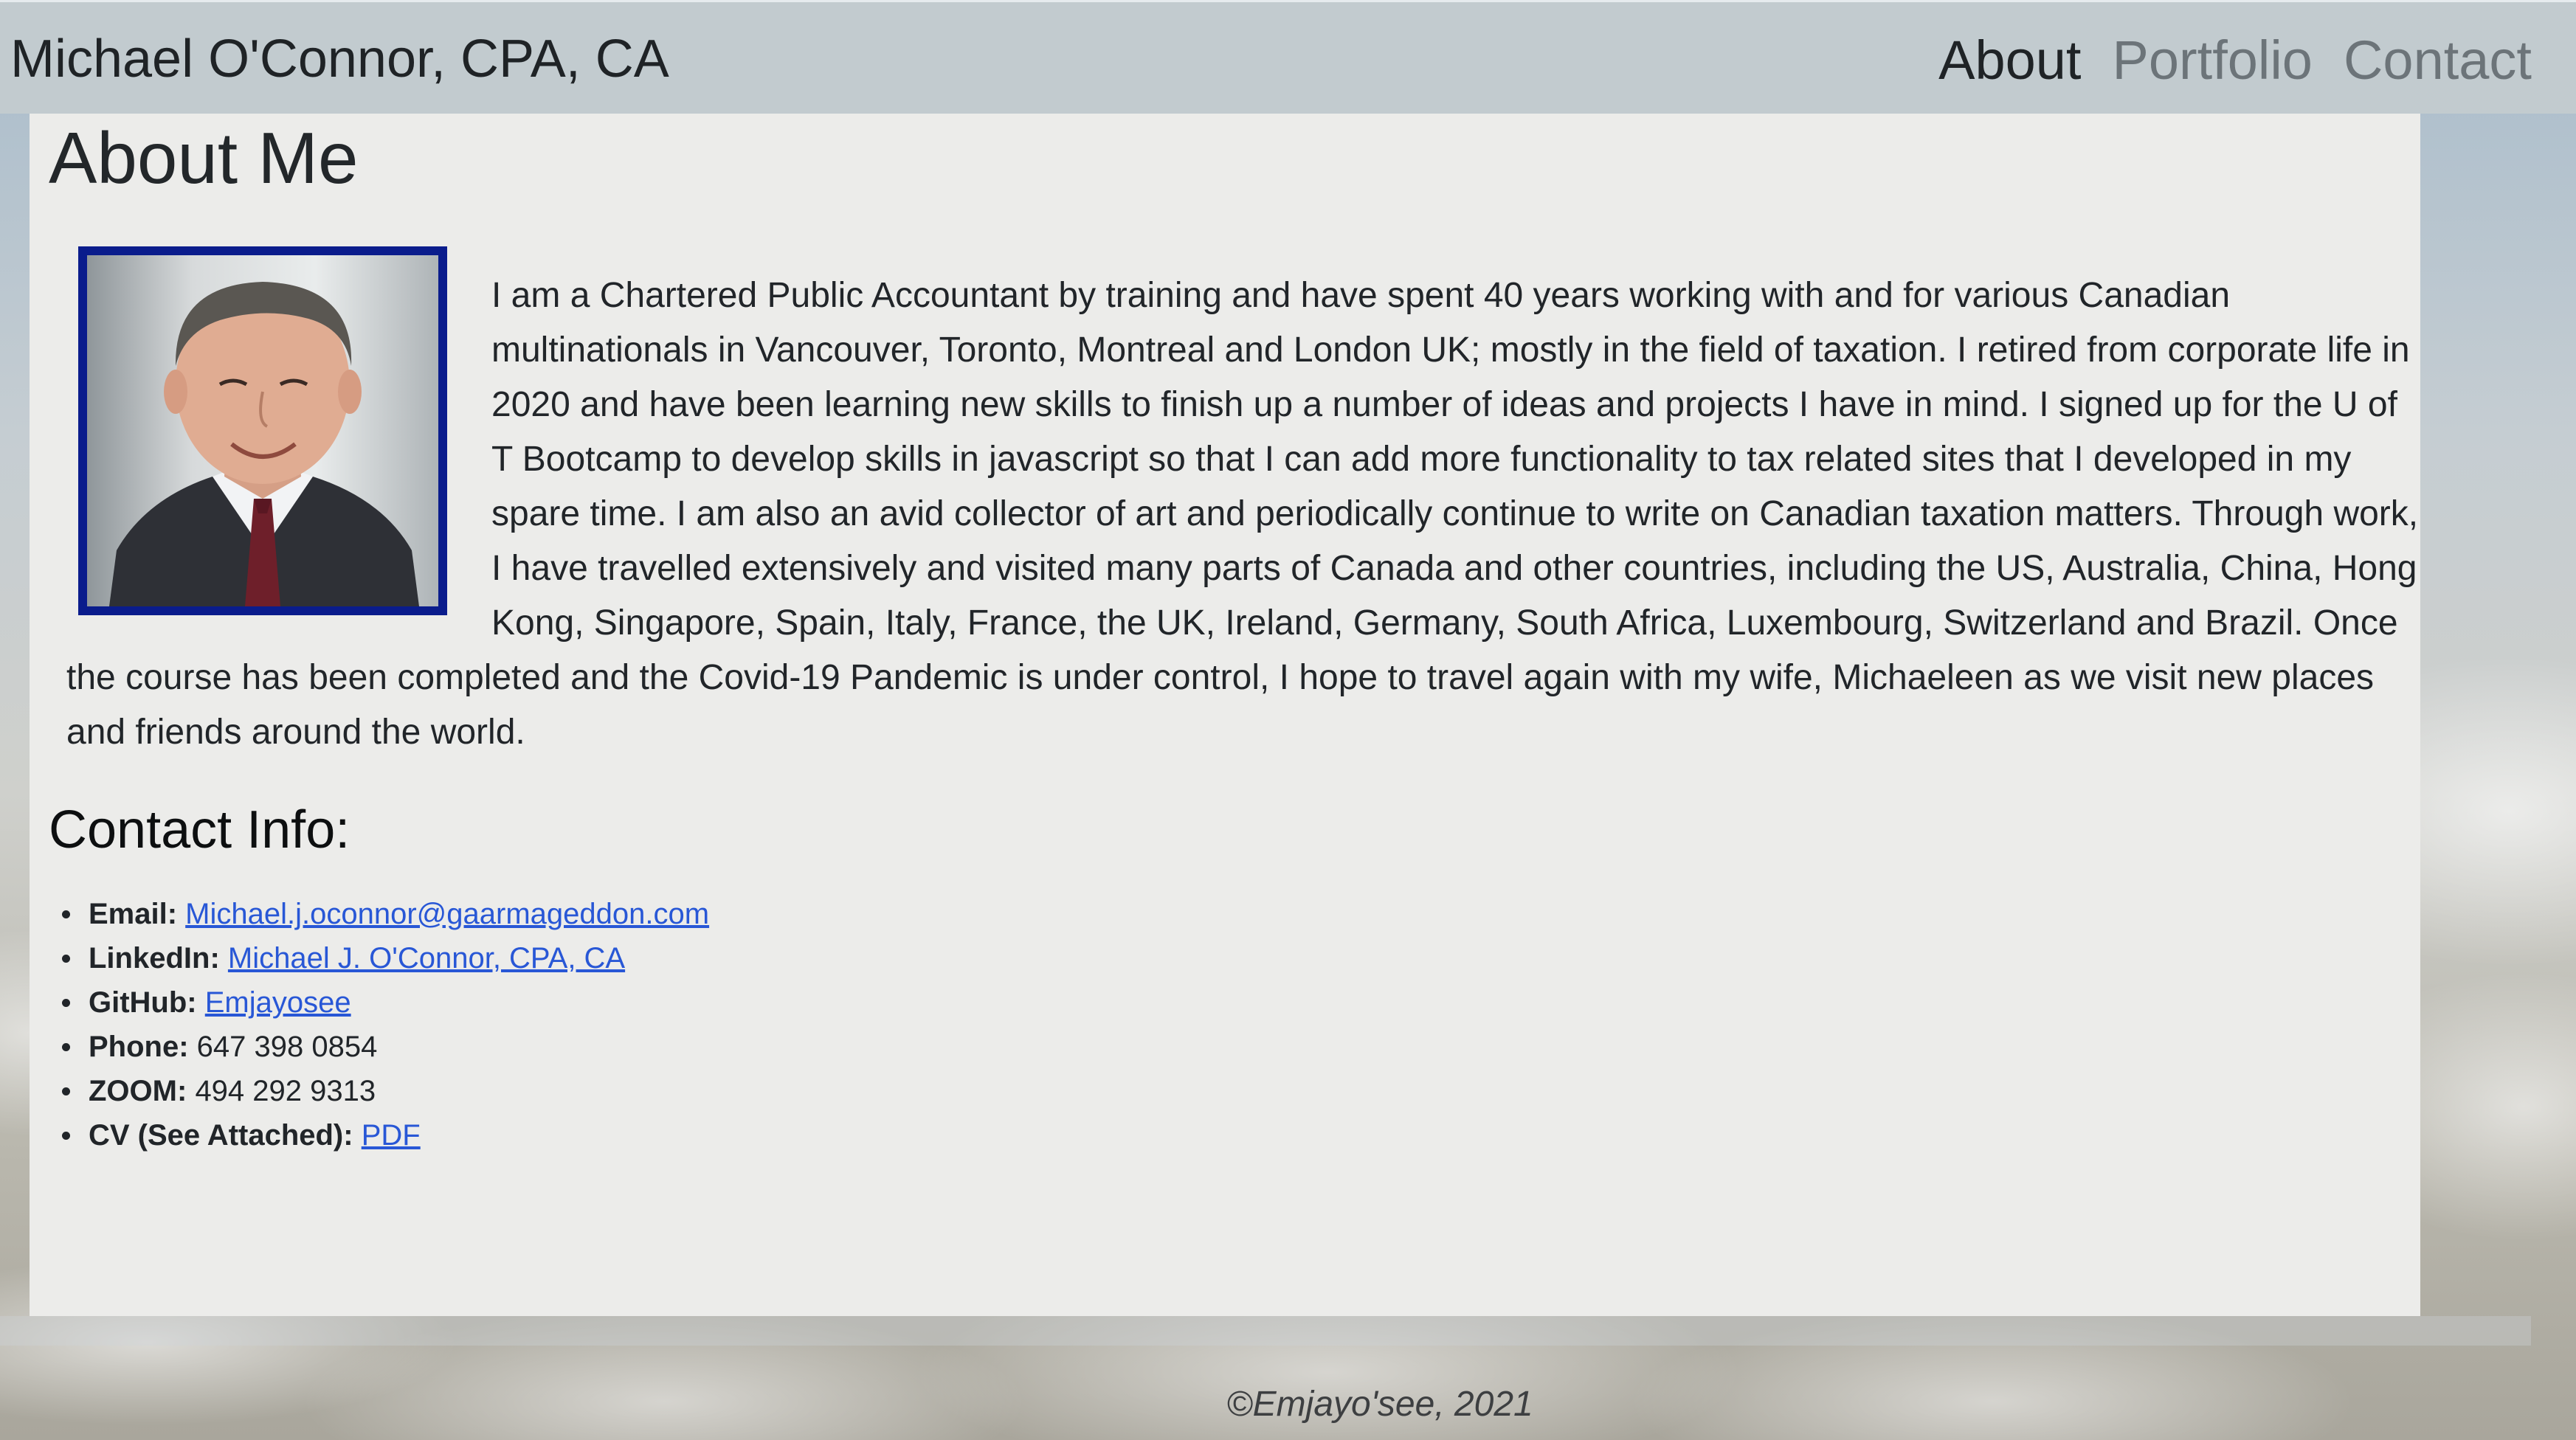 Image resolution: width=2576 pixels, height=1440 pixels. I want to click on contact-label: LinkedIn:, so click(154, 958).